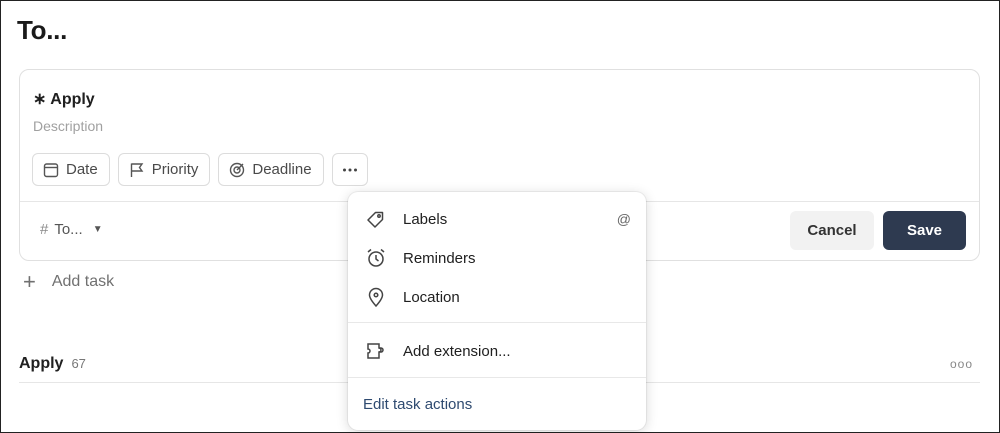  Describe the element at coordinates (439, 258) in the screenshot. I see `menu-item-reminders-label: Reminders` at that location.